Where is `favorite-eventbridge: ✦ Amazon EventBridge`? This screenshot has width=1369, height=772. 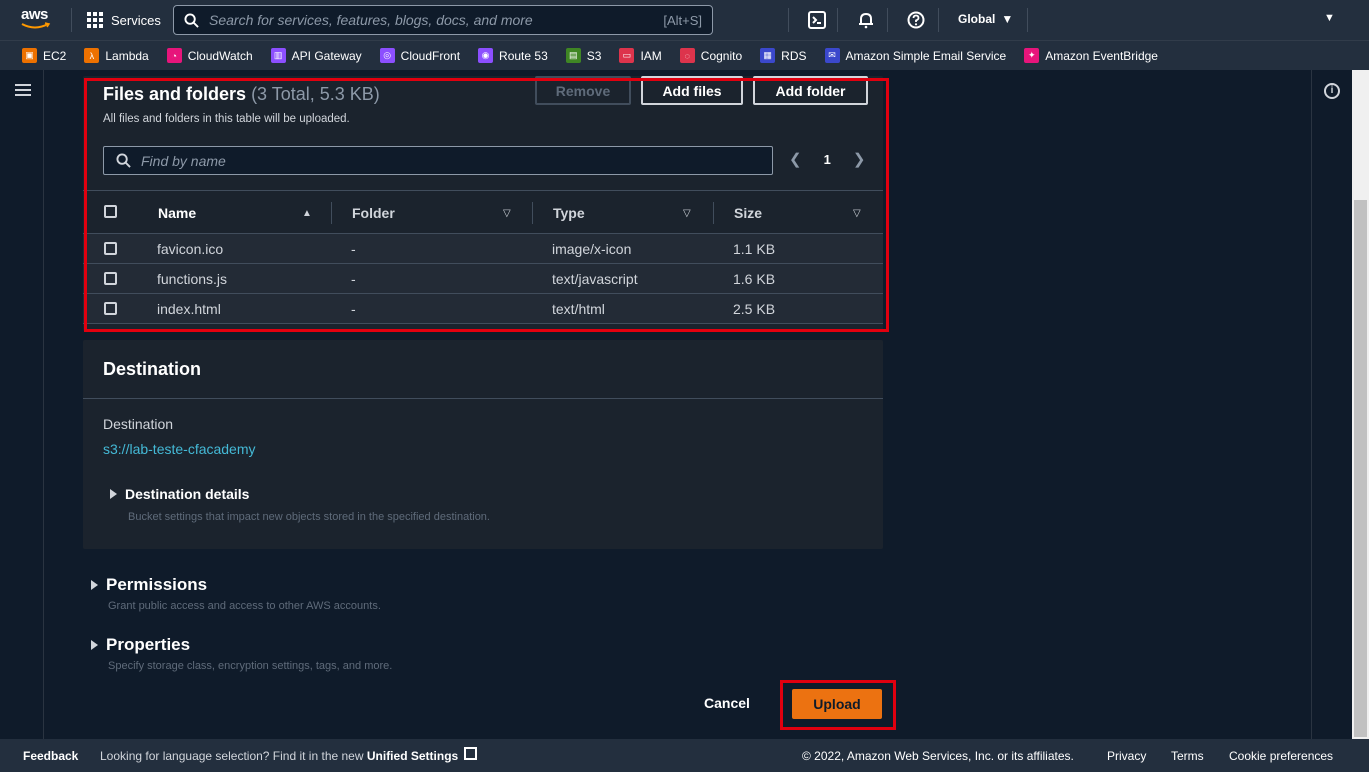 favorite-eventbridge: ✦ Amazon EventBridge is located at coordinates (1091, 55).